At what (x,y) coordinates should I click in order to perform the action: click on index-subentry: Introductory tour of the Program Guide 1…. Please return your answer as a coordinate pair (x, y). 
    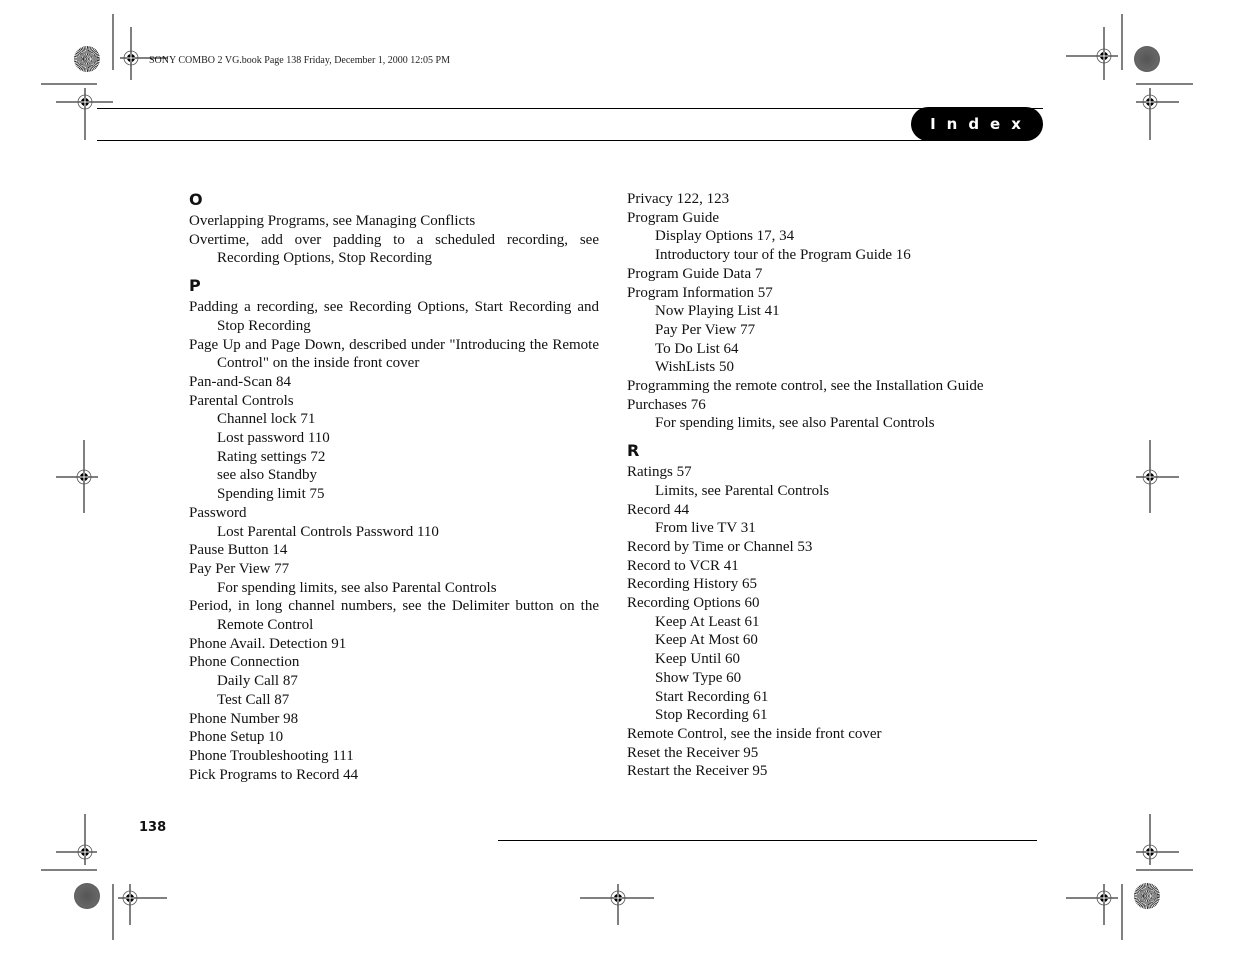
    Looking at the image, I should click on (783, 255).